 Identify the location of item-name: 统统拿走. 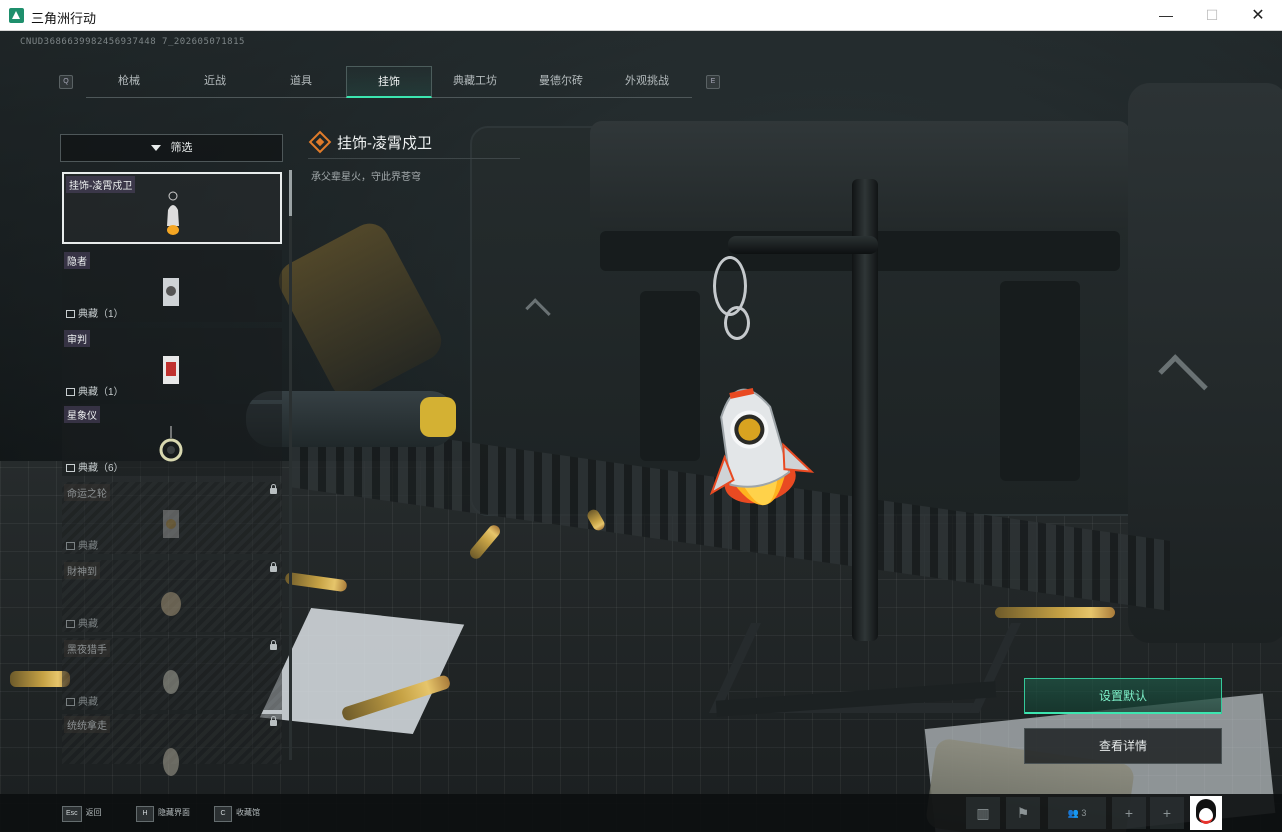
(87, 724).